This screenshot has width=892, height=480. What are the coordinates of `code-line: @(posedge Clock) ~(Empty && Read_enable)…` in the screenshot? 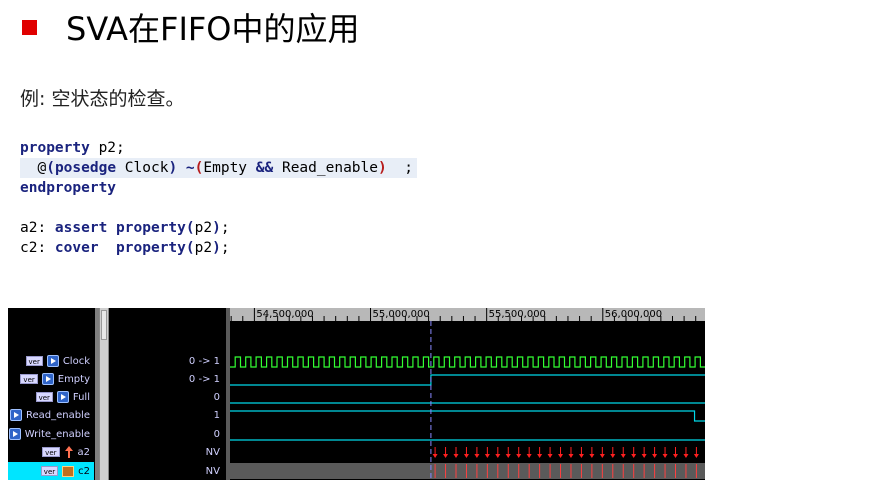 It's located at (218, 168).